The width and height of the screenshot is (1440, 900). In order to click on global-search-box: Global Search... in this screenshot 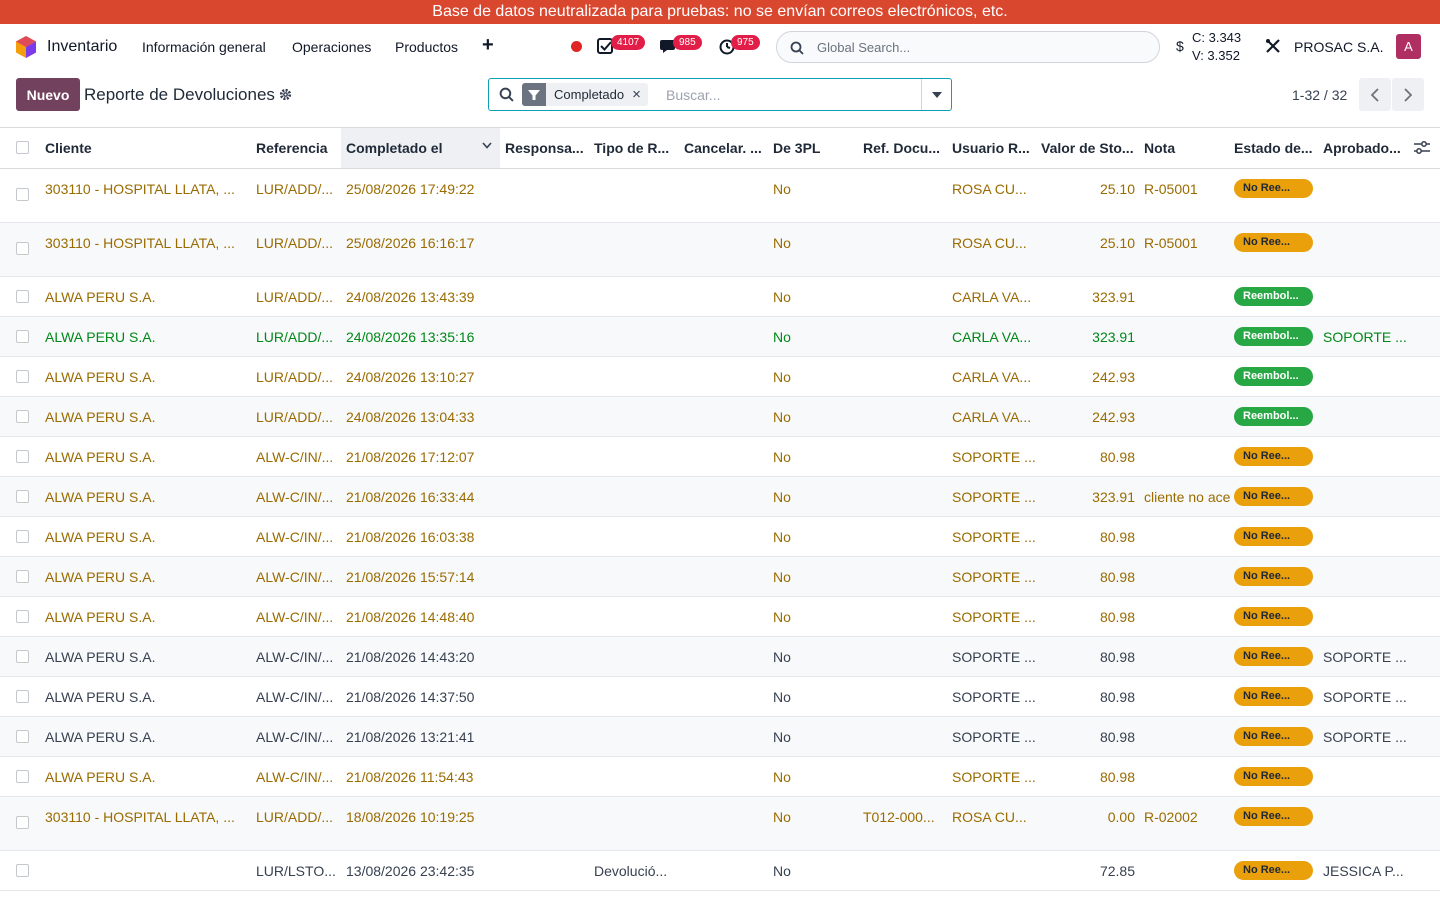, I will do `click(968, 47)`.